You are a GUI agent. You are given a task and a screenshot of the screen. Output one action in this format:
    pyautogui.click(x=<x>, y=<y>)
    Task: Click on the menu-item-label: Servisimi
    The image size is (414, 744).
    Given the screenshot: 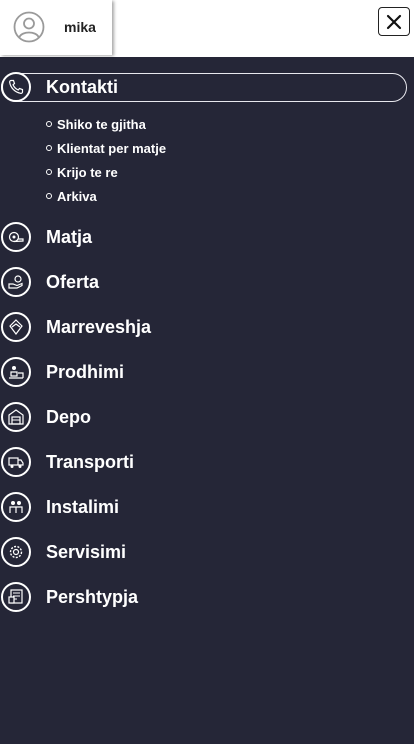 What is the action you would take?
    pyautogui.click(x=86, y=552)
    